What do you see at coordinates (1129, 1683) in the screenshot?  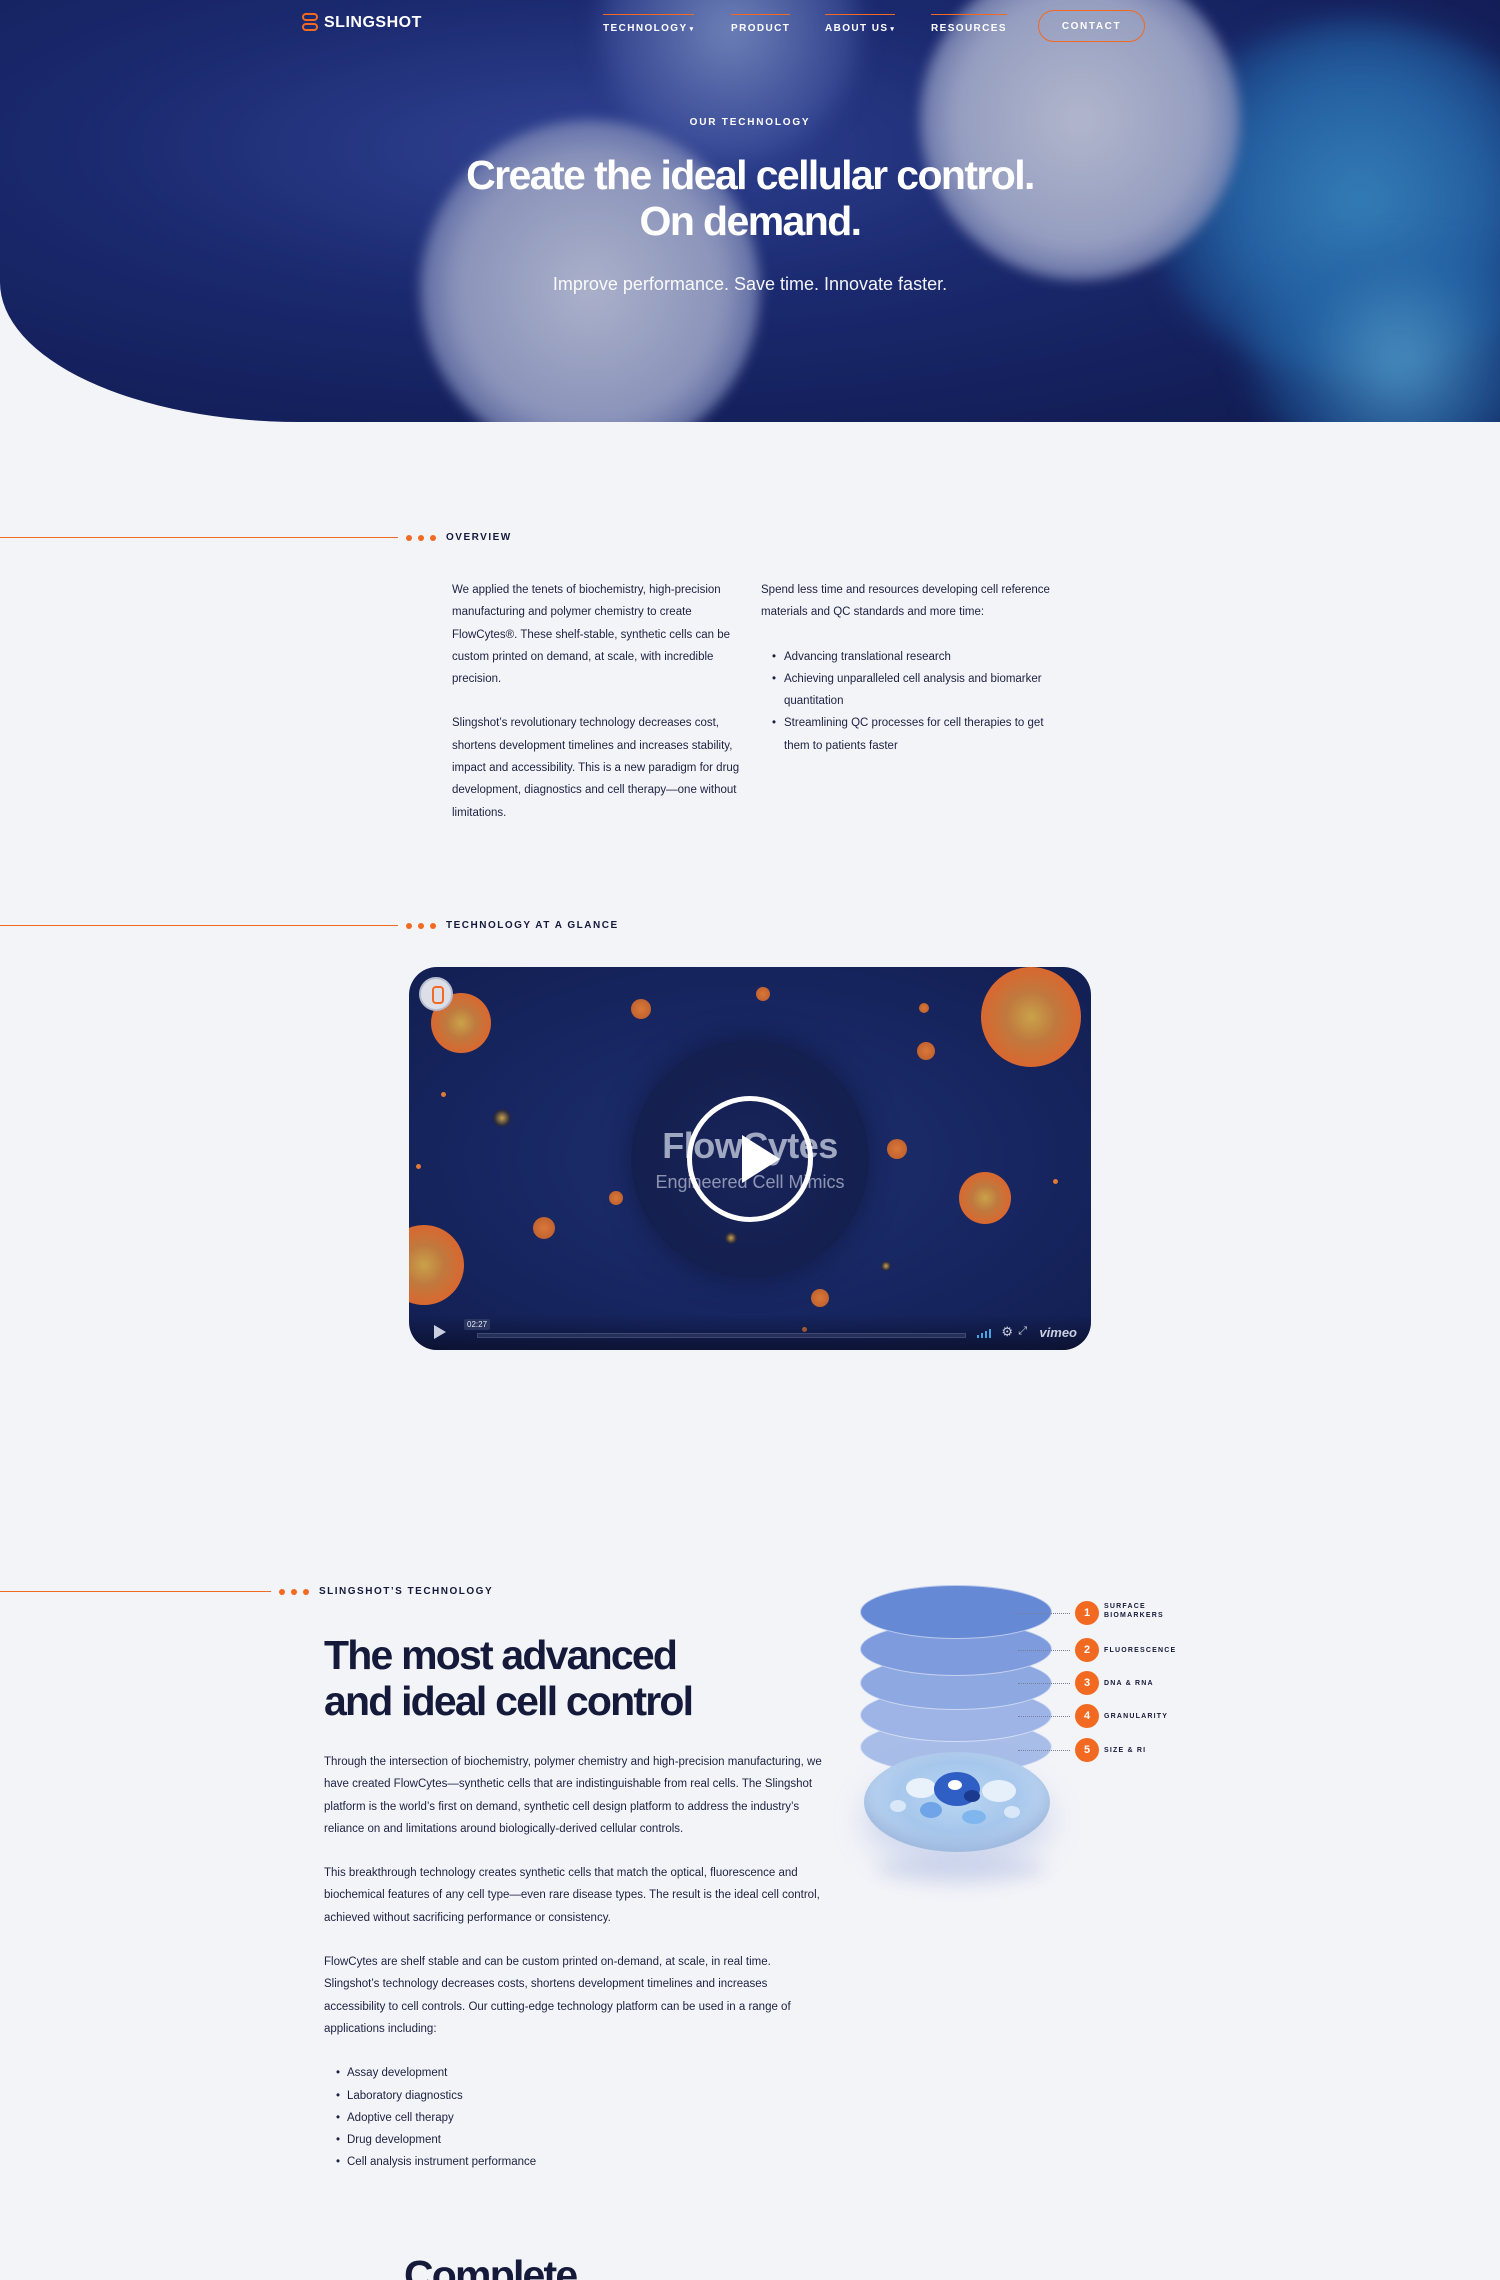 I see `diagram-label: DNA & RNA` at bounding box center [1129, 1683].